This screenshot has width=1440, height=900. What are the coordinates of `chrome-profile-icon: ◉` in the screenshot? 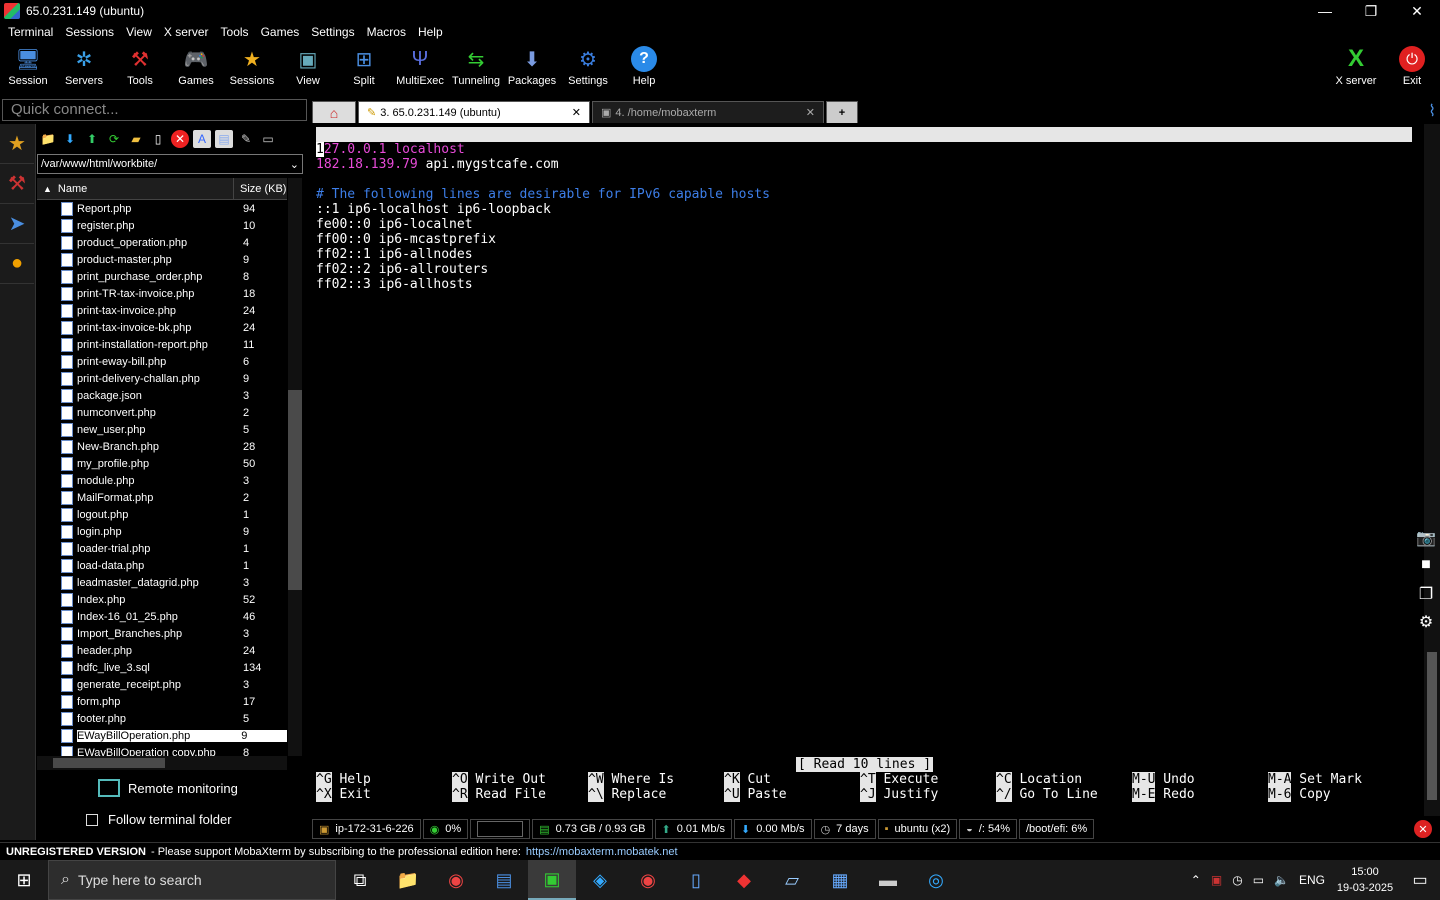 It's located at (648, 880).